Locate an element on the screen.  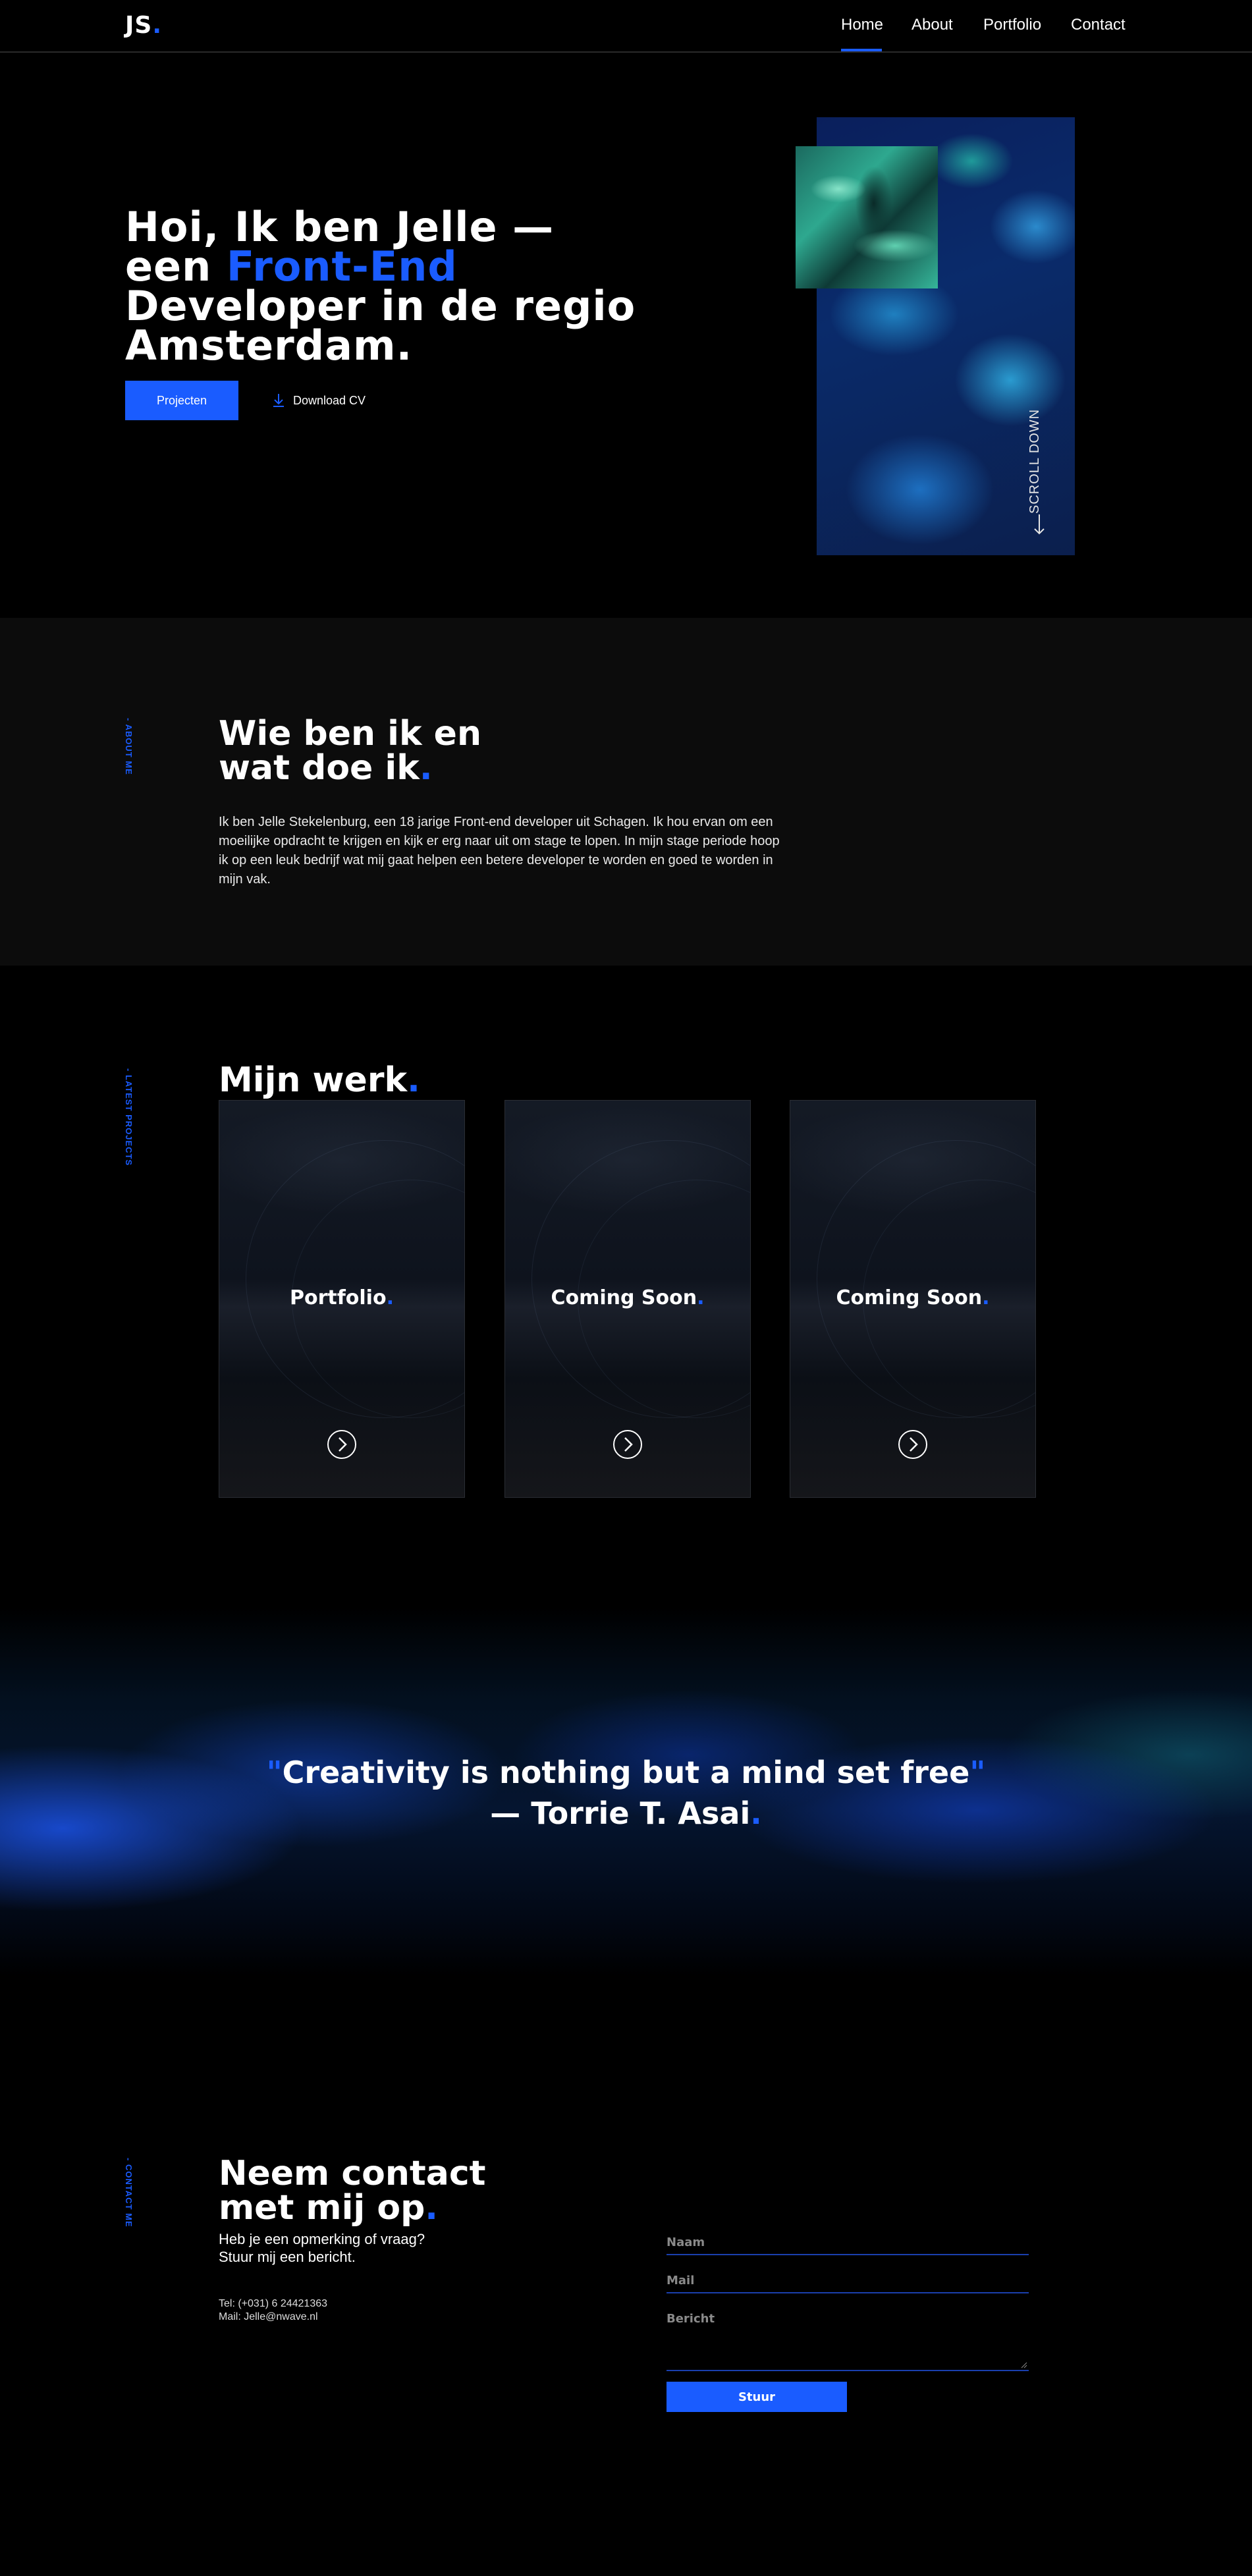
logo-text: JS is located at coordinates (139, 25).